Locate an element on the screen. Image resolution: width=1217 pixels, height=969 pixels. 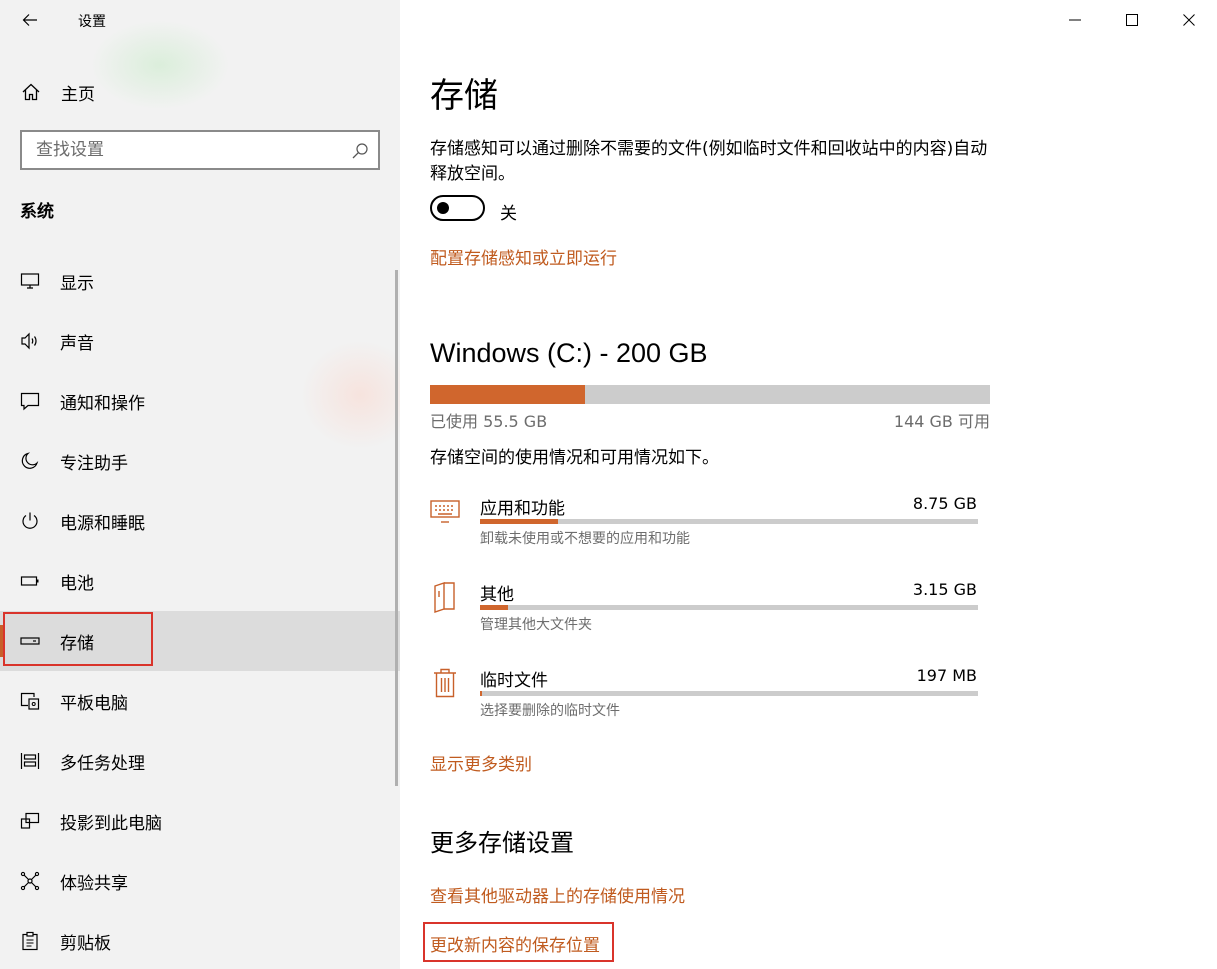
category-name: 临时文件 is located at coordinates (514, 681).